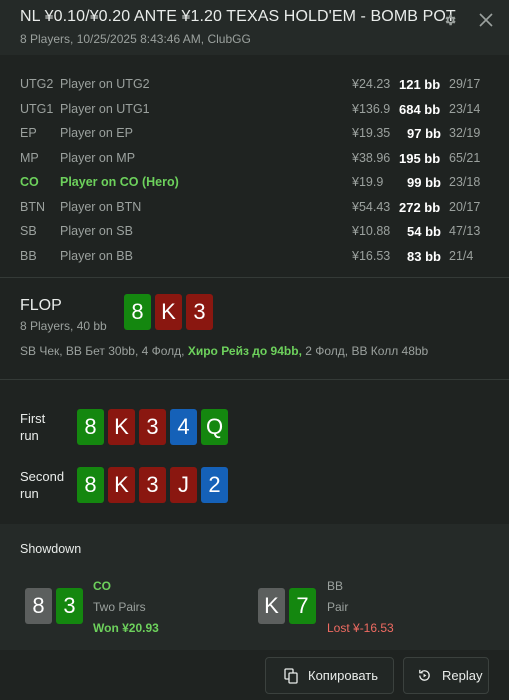 This screenshot has height=700, width=509. Describe the element at coordinates (244, 351) in the screenshot. I see `hero-action-text: Хиро Рейз до 94bb,` at that location.